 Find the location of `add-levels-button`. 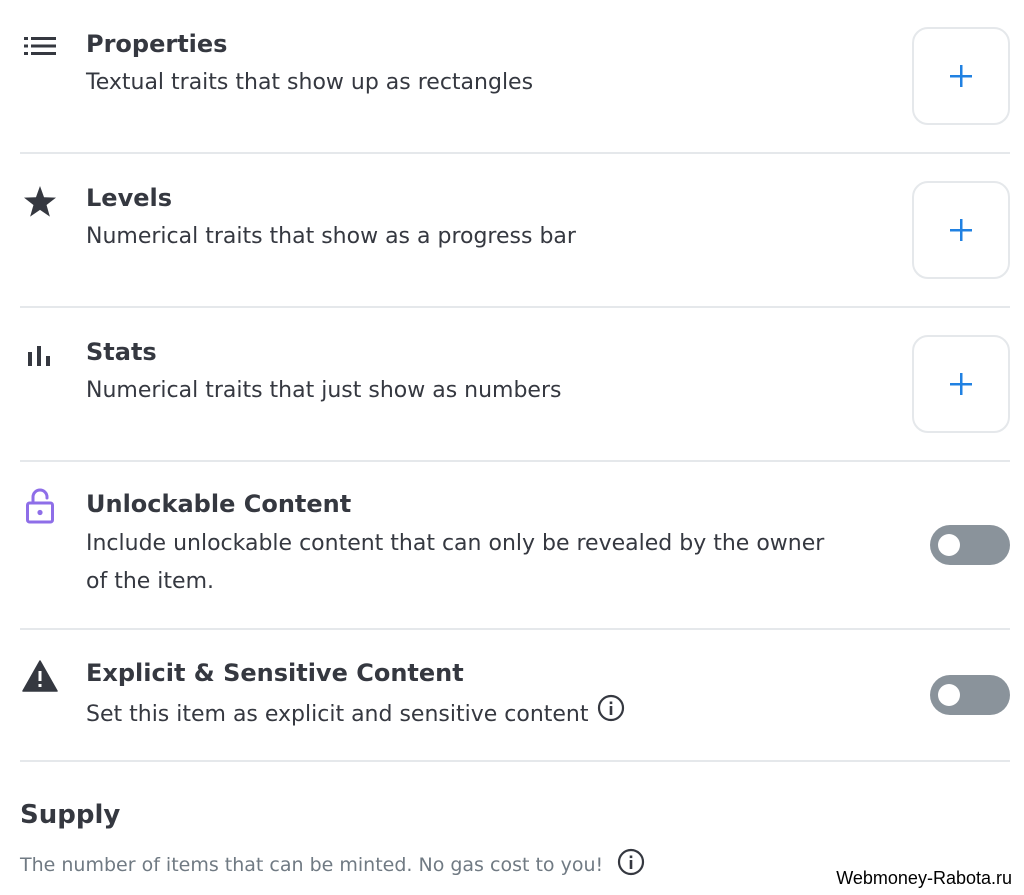

add-levels-button is located at coordinates (961, 230).